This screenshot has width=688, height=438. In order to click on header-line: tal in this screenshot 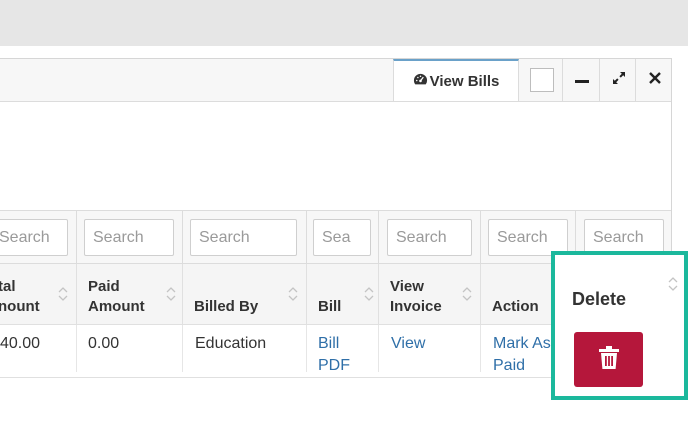, I will do `click(8, 286)`.